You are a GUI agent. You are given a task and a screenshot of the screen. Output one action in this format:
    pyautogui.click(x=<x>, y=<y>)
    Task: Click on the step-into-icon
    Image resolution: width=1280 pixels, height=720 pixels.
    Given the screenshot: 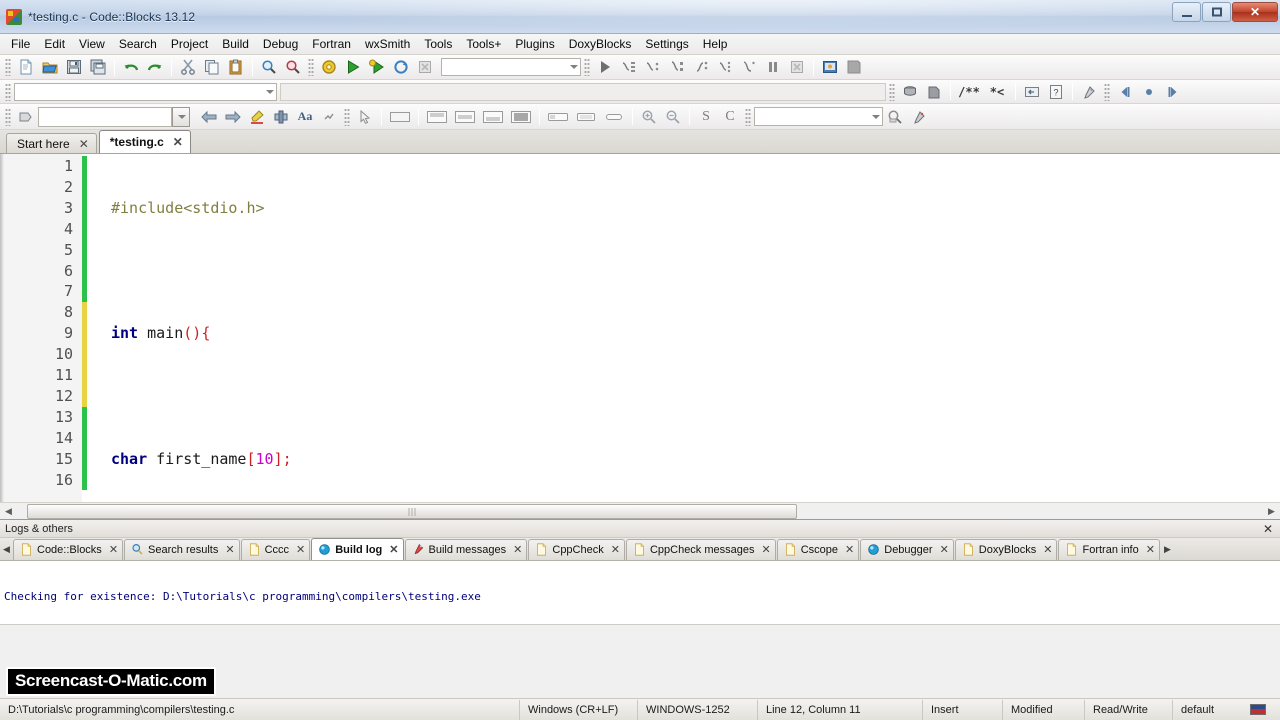 What is the action you would take?
    pyautogui.click(x=677, y=67)
    